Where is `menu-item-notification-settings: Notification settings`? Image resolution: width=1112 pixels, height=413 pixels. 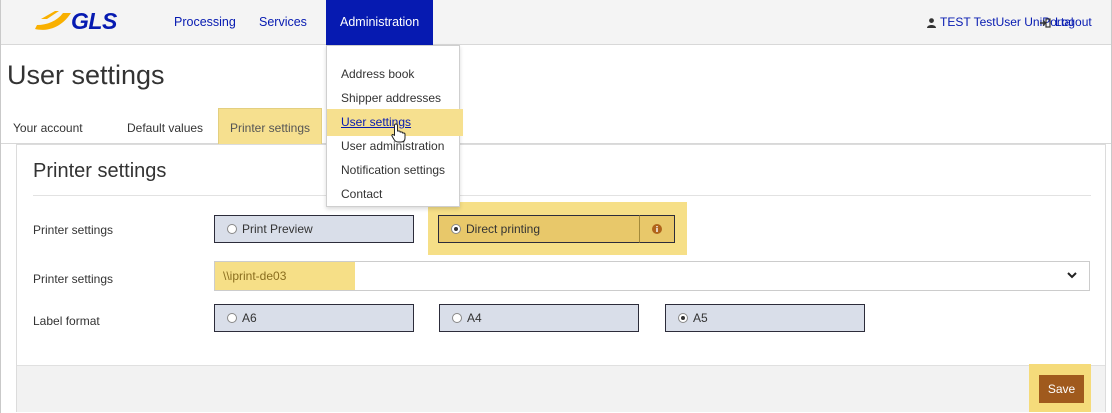
menu-item-notification-settings: Notification settings is located at coordinates (393, 170).